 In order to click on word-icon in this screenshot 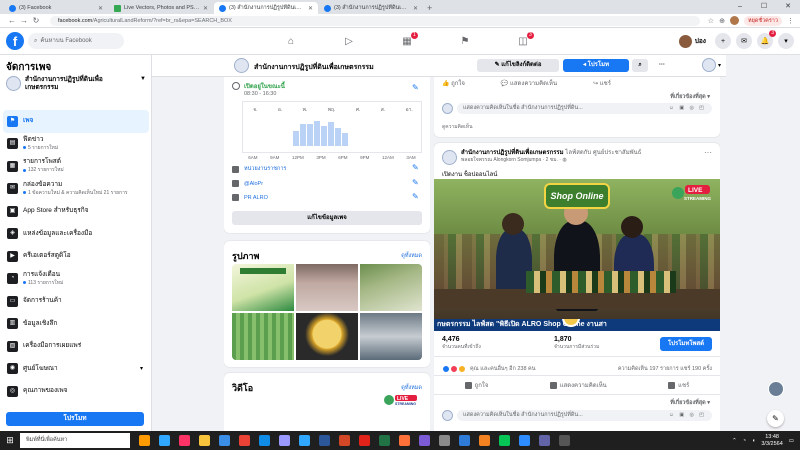, I will do `click(324, 440)`.